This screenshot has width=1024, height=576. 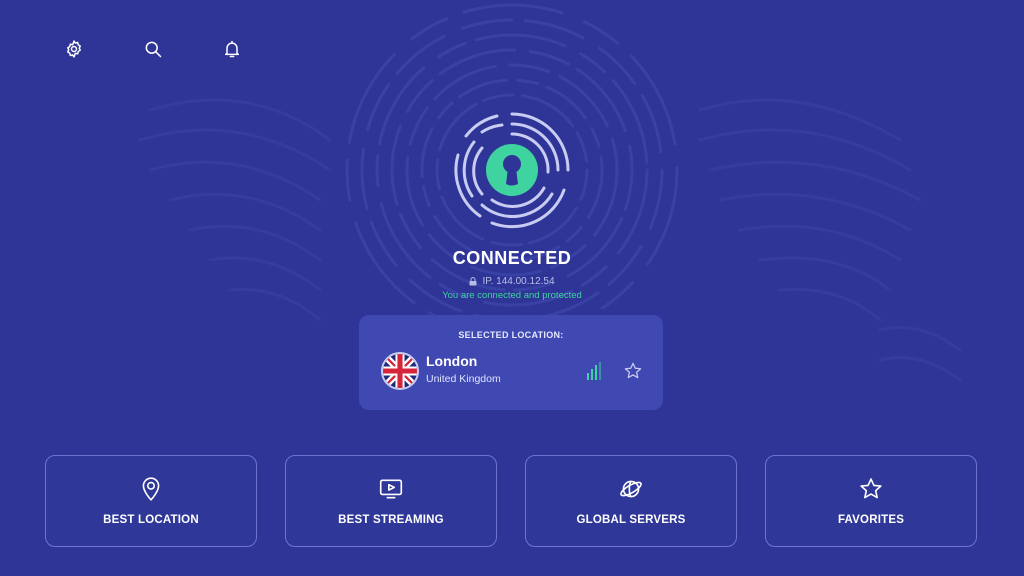 What do you see at coordinates (631, 489) in the screenshot?
I see `globe-ring-icon` at bounding box center [631, 489].